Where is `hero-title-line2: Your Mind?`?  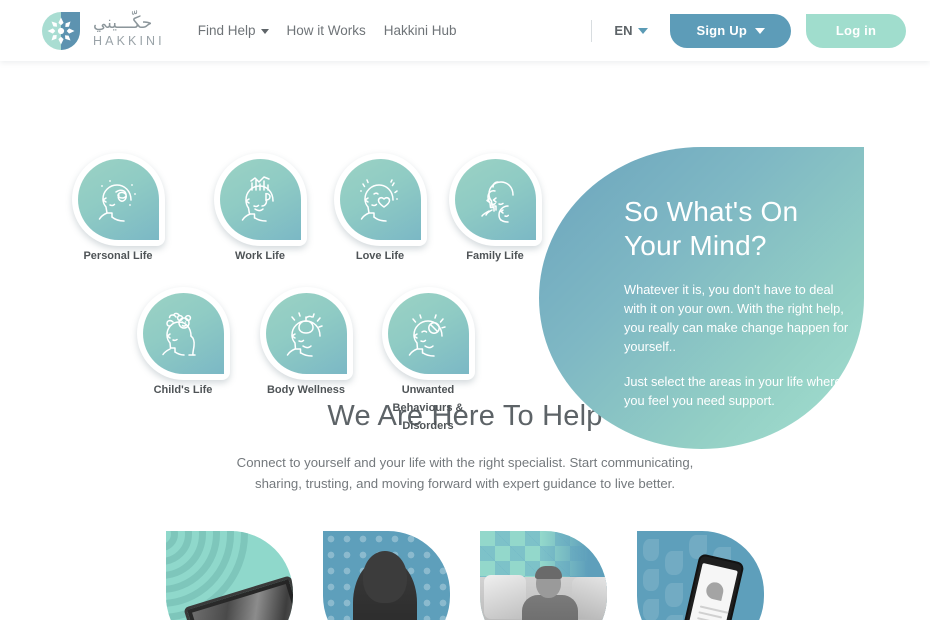
hero-title-line2: Your Mind? is located at coordinates (695, 245).